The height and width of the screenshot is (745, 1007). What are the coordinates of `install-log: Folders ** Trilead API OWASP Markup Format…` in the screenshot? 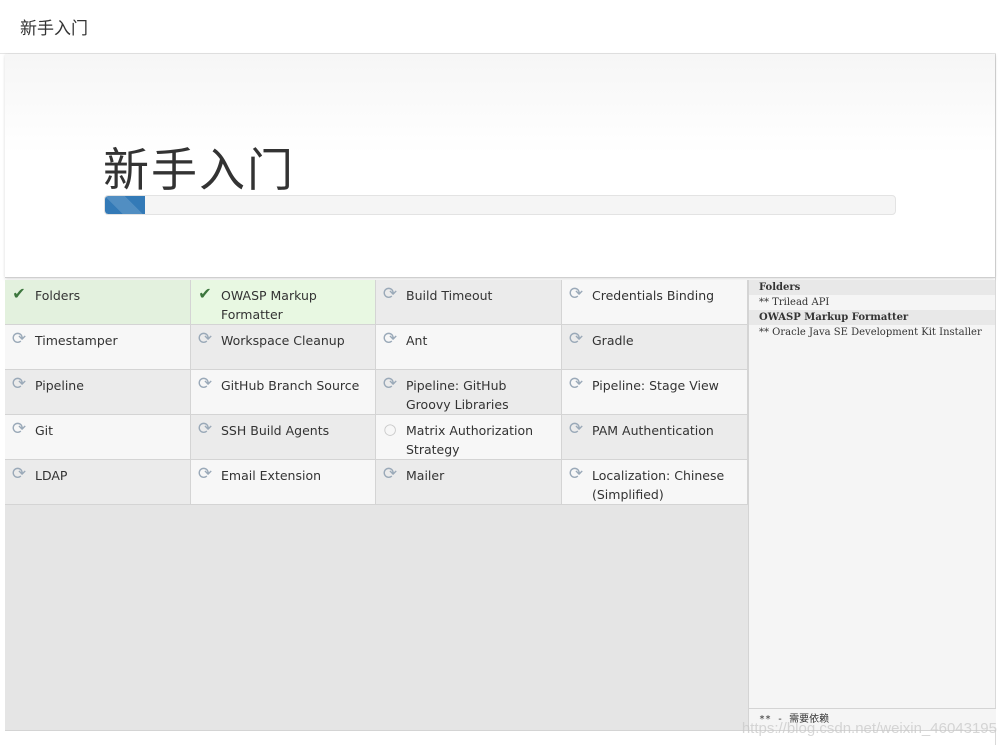 It's located at (872, 310).